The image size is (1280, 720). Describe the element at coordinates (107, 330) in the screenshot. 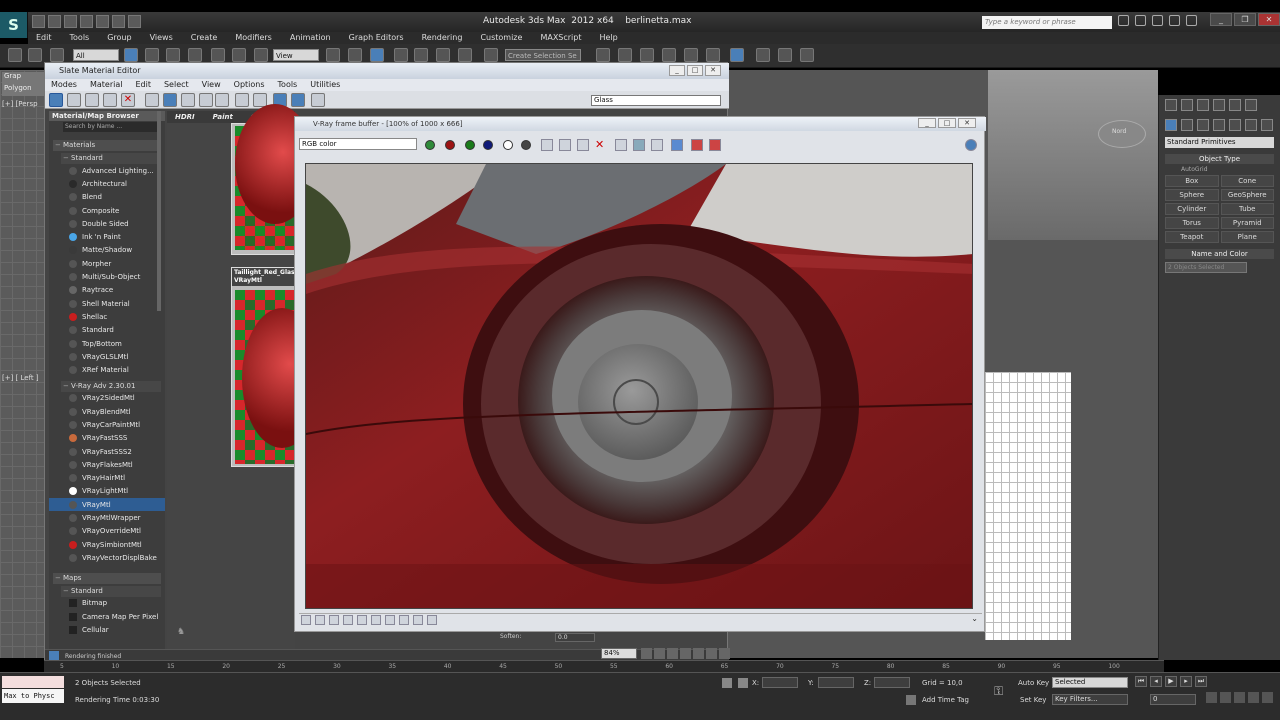

I see `standard-material-item: Standard` at that location.